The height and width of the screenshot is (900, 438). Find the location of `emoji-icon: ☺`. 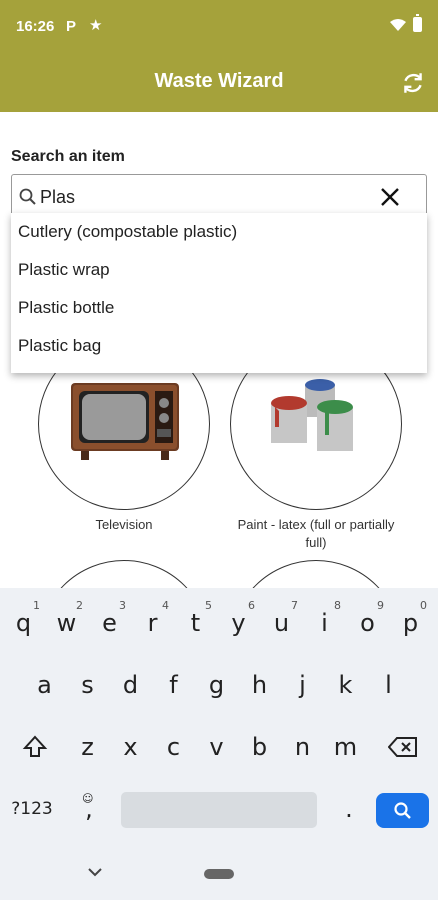

emoji-icon: ☺ is located at coordinates (88, 798).